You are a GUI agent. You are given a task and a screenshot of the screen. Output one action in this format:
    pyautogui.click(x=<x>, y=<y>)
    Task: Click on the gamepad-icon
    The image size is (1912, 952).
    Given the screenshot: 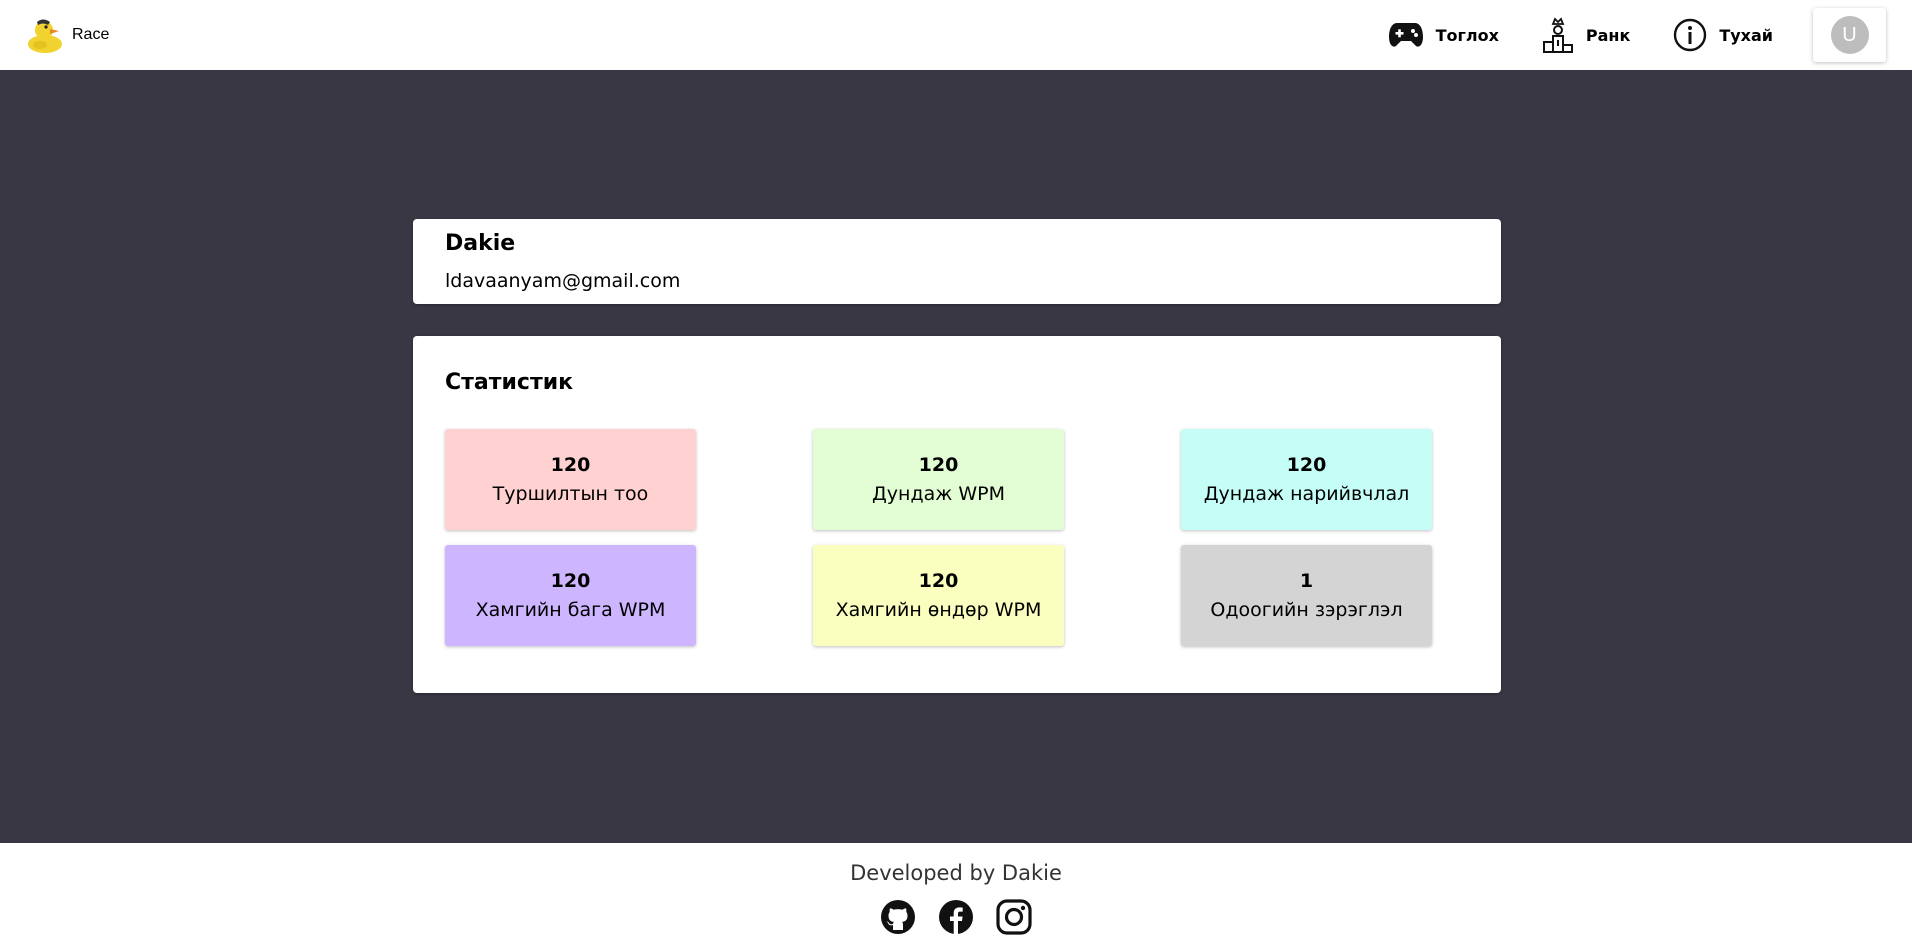 What is the action you would take?
    pyautogui.click(x=1405, y=35)
    